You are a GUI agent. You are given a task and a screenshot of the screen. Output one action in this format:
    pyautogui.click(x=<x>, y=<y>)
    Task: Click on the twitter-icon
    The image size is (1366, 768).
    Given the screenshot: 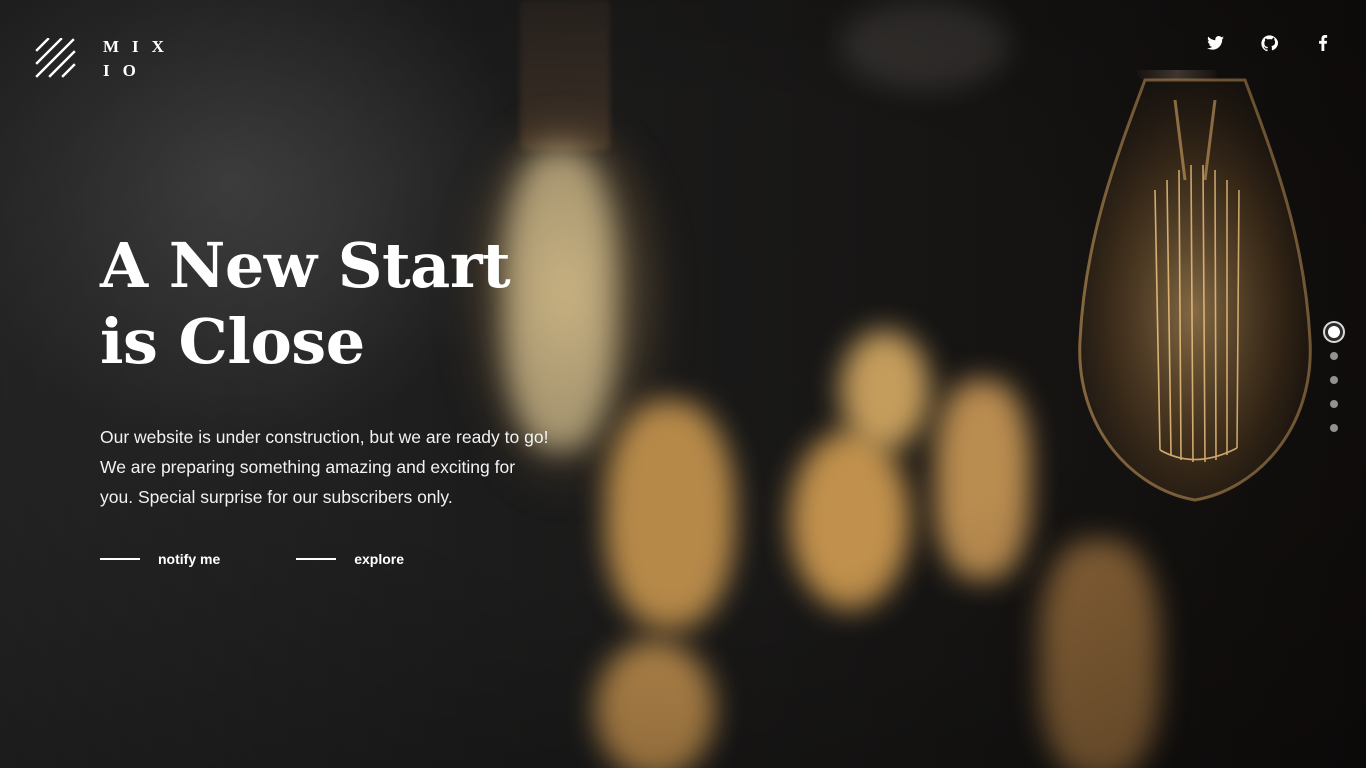 What is the action you would take?
    pyautogui.click(x=1215, y=43)
    